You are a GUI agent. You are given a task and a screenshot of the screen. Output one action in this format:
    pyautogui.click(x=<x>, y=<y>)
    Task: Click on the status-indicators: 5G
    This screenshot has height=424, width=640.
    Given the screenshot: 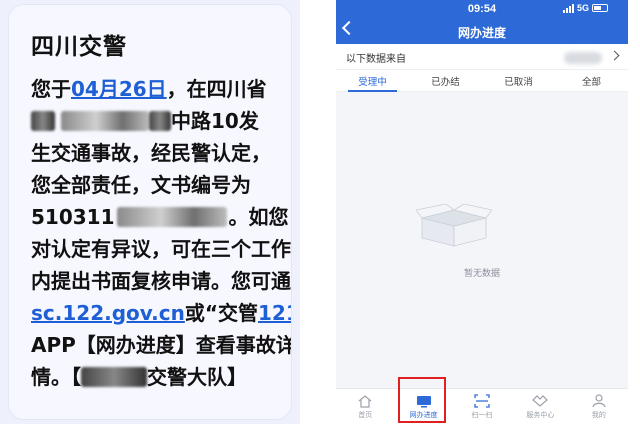 What is the action you would take?
    pyautogui.click(x=585, y=8)
    